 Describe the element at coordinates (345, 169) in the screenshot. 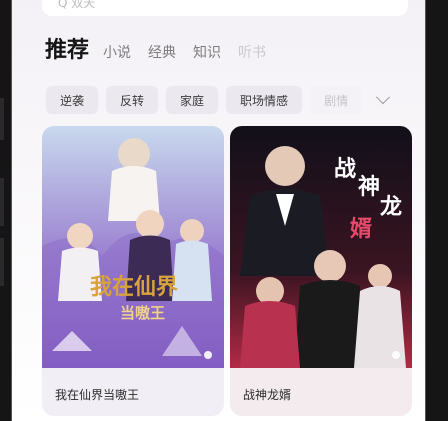

I see `poster-title-char: 战` at that location.